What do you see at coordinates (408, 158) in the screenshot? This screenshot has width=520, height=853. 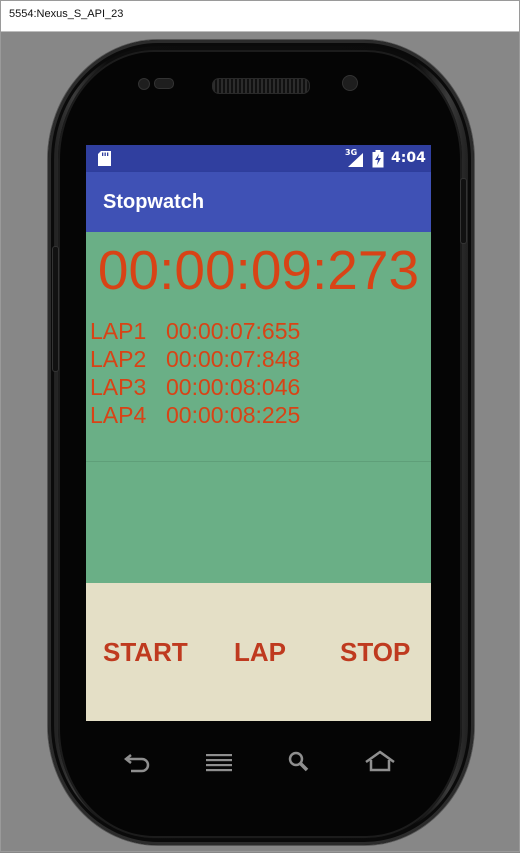 I see `status-clock: 4:04` at bounding box center [408, 158].